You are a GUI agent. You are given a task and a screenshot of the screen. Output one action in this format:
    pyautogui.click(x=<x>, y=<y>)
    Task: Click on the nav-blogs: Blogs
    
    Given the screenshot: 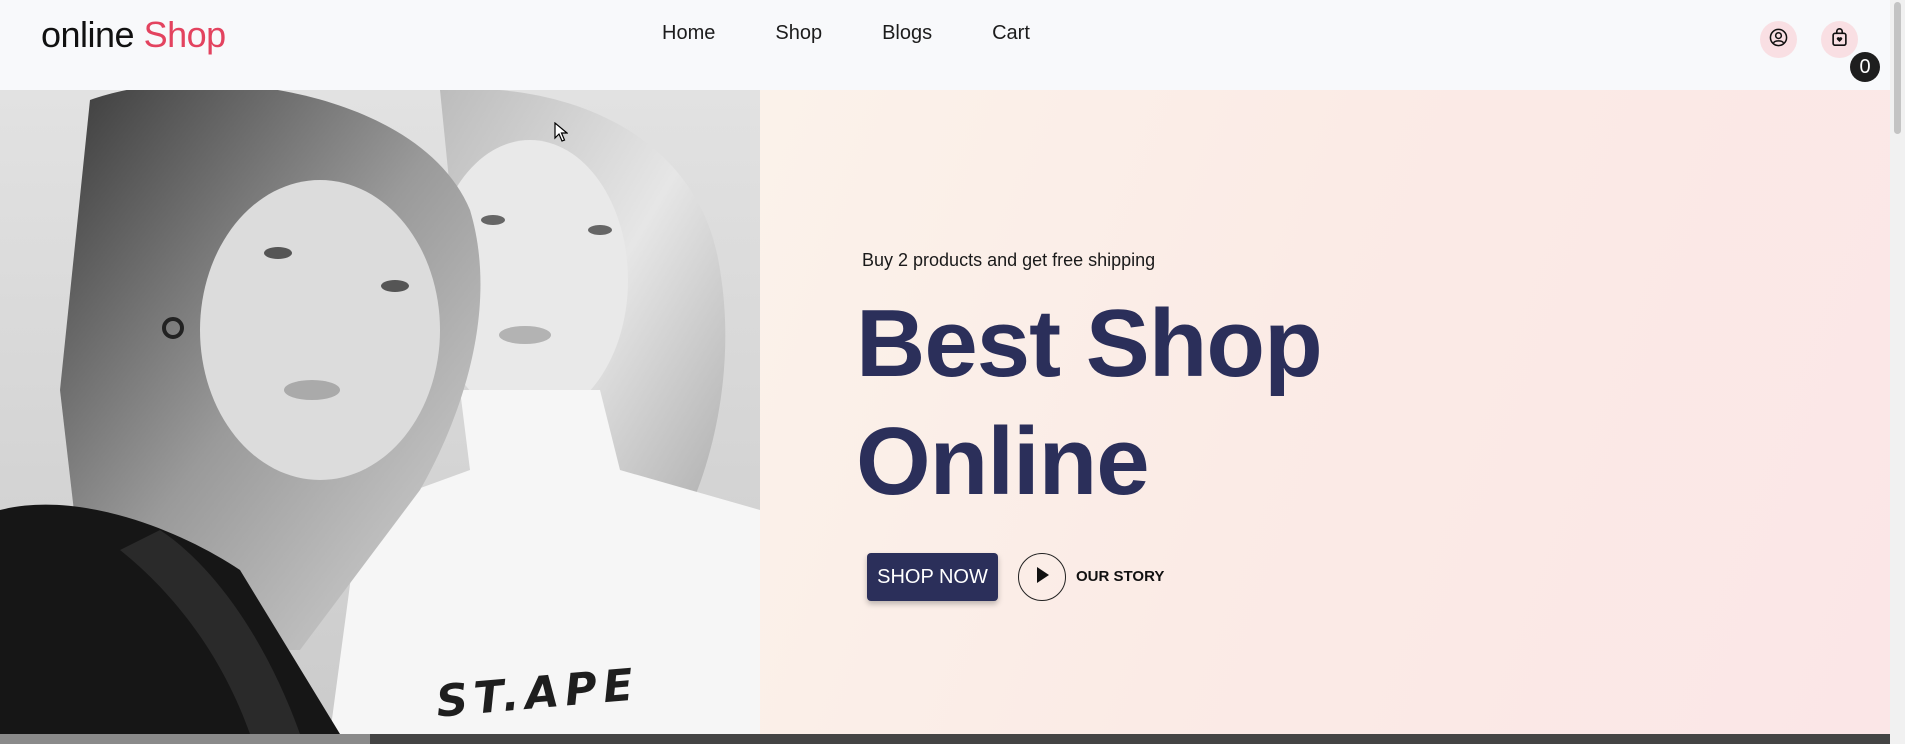 What is the action you would take?
    pyautogui.click(x=907, y=33)
    